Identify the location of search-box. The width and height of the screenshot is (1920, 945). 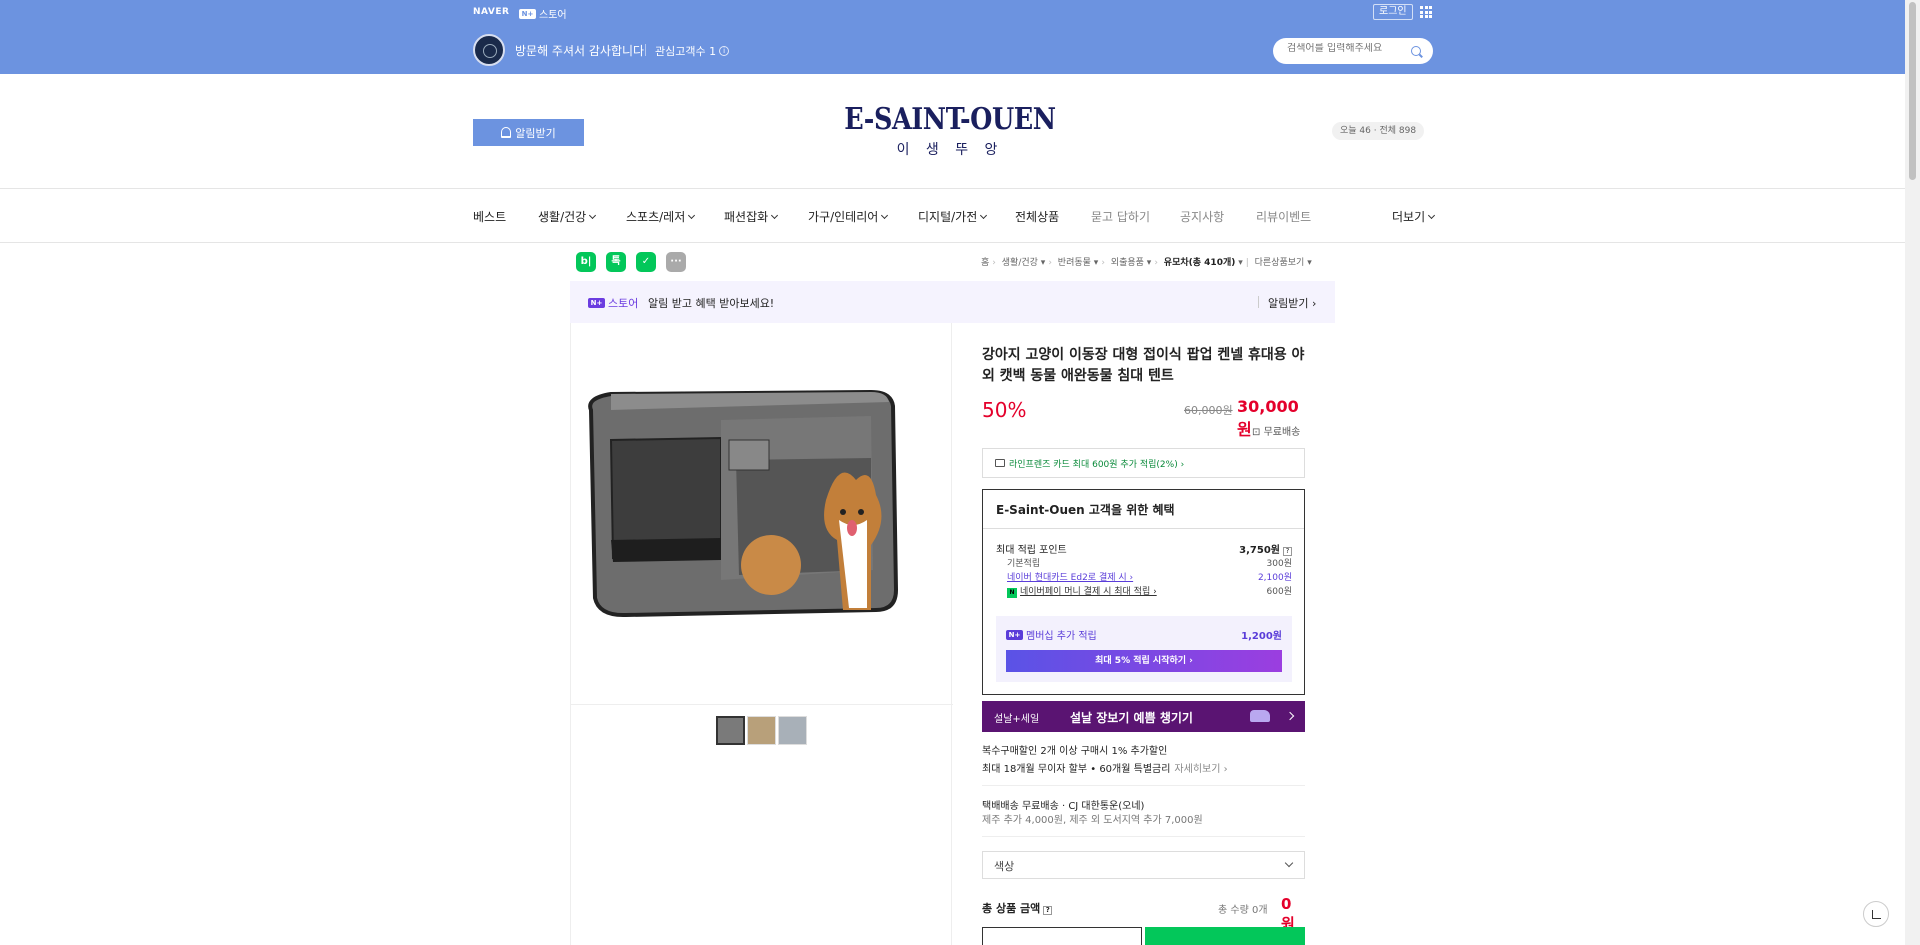
(1353, 51).